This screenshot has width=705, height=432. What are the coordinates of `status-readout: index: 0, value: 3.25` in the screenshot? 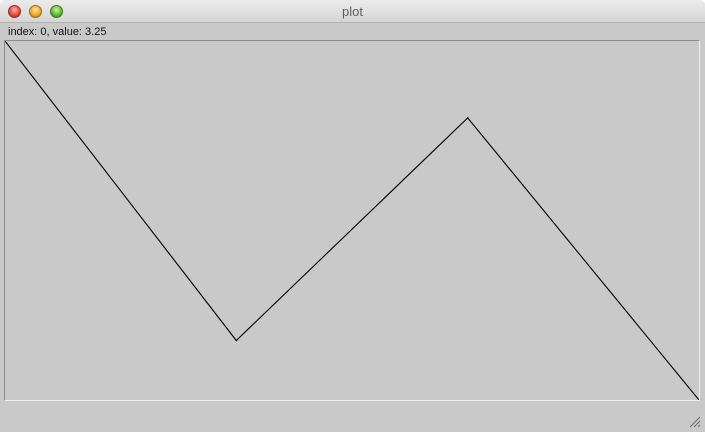 It's located at (57, 32).